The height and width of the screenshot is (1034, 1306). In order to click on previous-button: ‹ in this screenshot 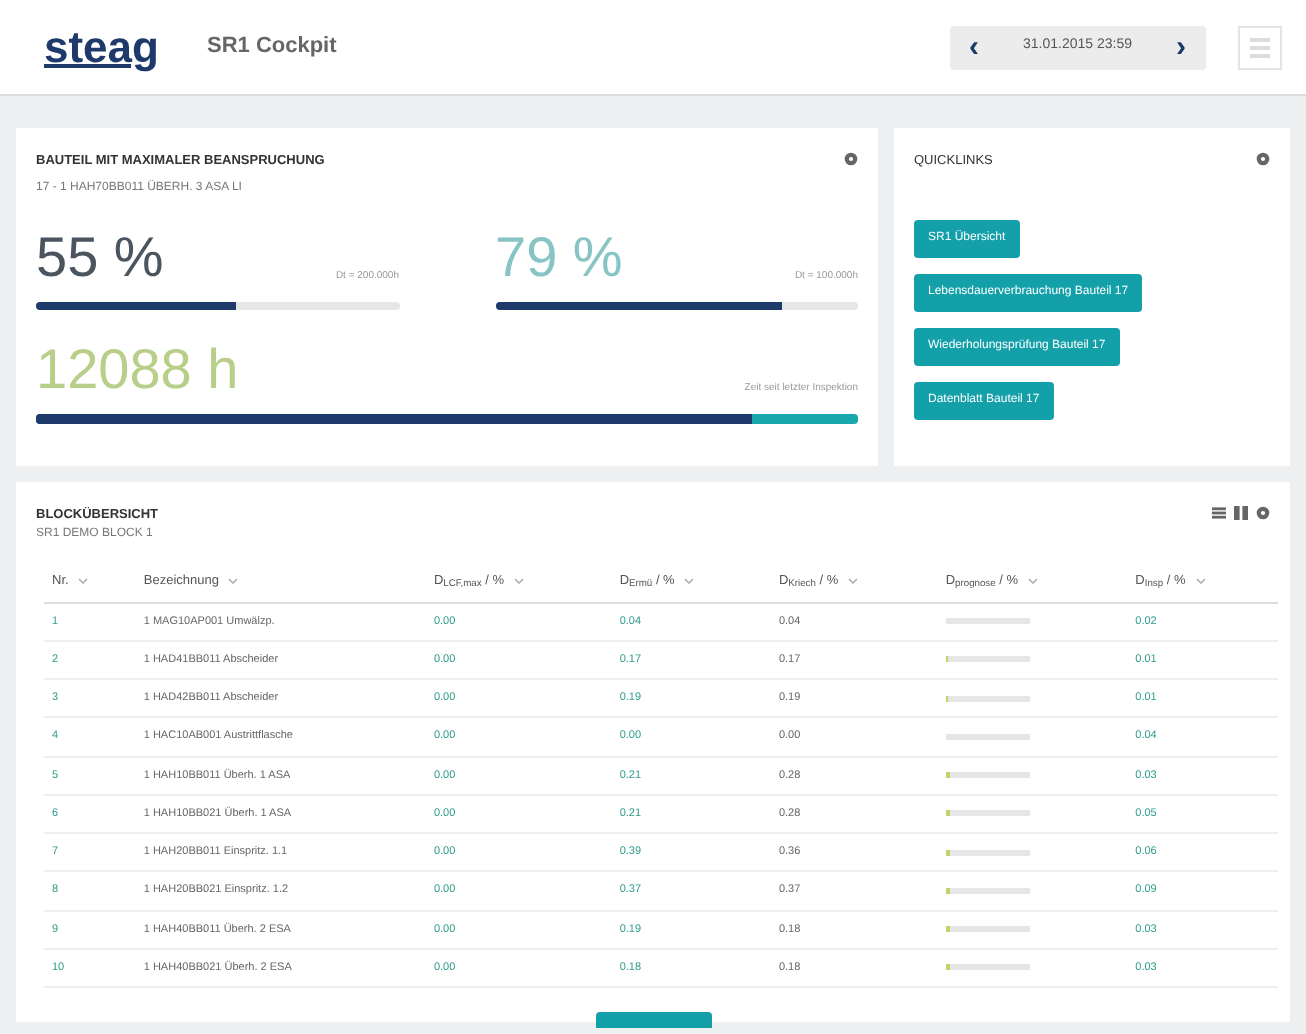, I will do `click(974, 47)`.